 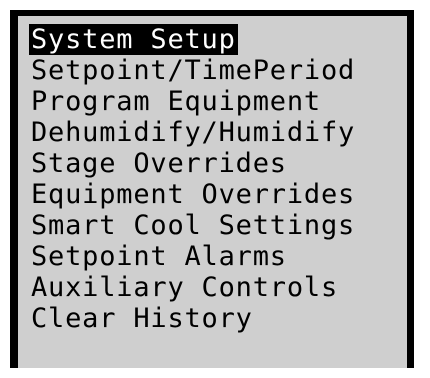 What do you see at coordinates (193, 287) in the screenshot?
I see `menu-item-auxiliary-controls: Auxiliary Controls` at bounding box center [193, 287].